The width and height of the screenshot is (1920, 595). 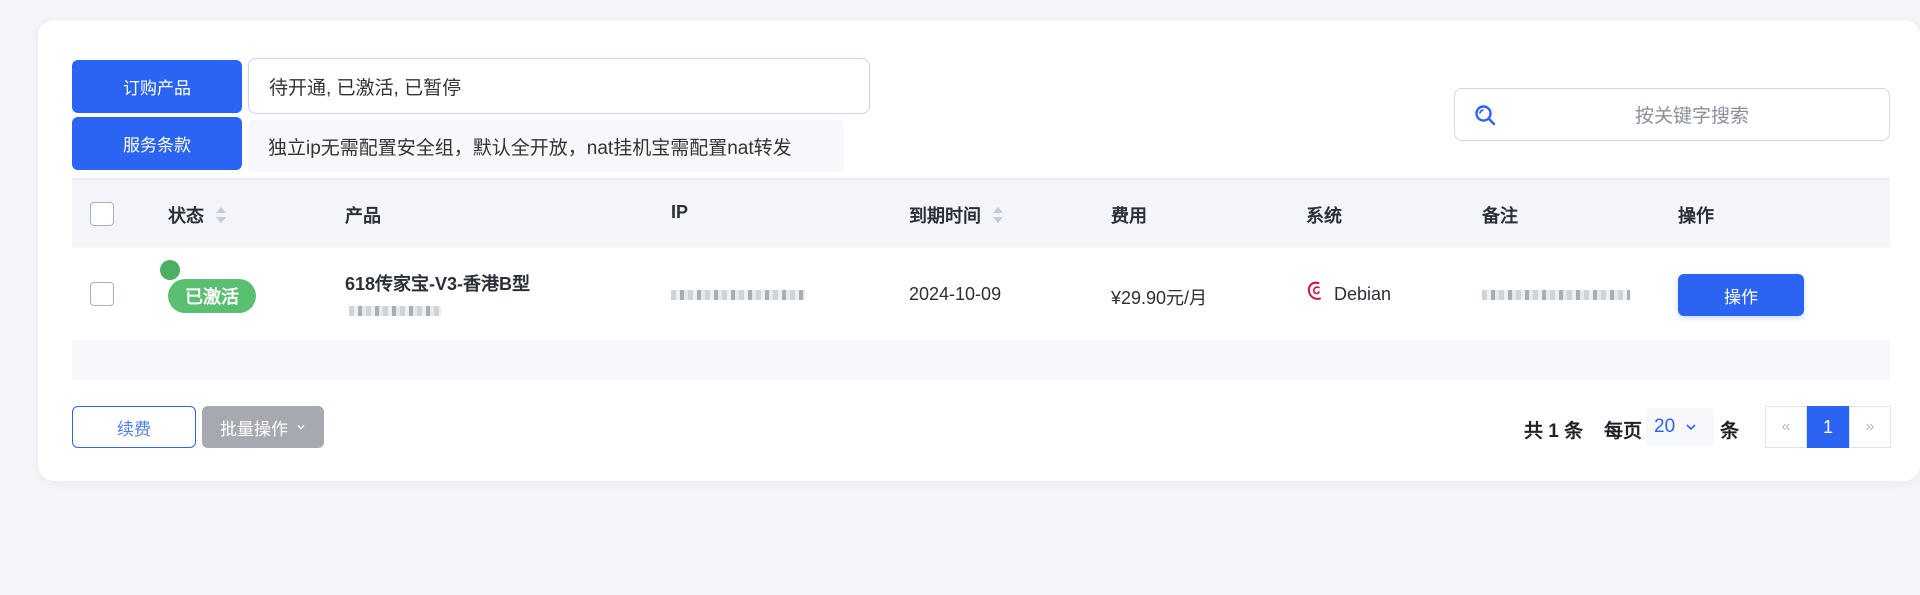 I want to click on order-product-button: 订购产品, so click(x=157, y=86).